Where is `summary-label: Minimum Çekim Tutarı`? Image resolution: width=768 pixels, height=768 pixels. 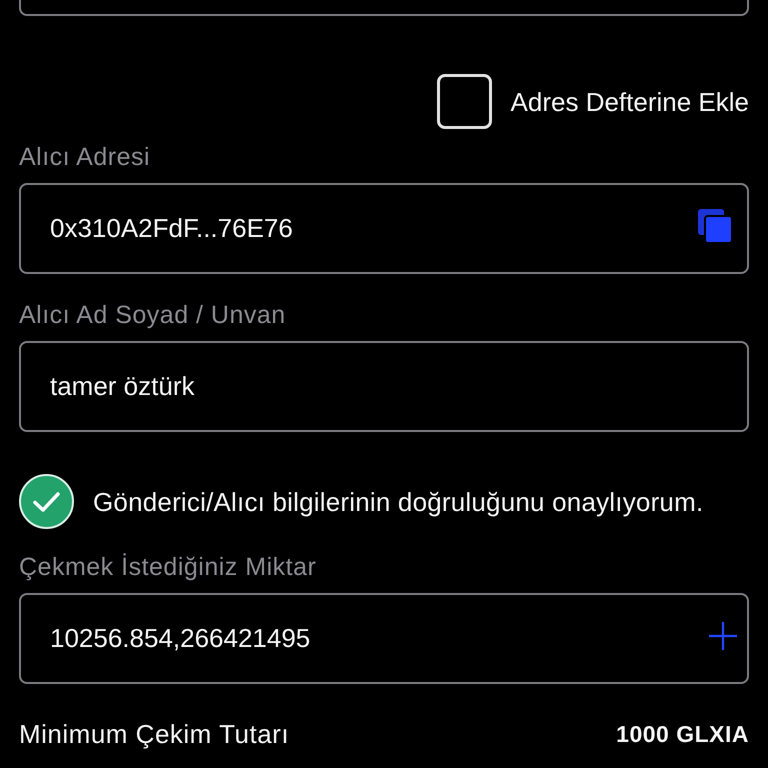
summary-label: Minimum Çekim Tutarı is located at coordinates (154, 734).